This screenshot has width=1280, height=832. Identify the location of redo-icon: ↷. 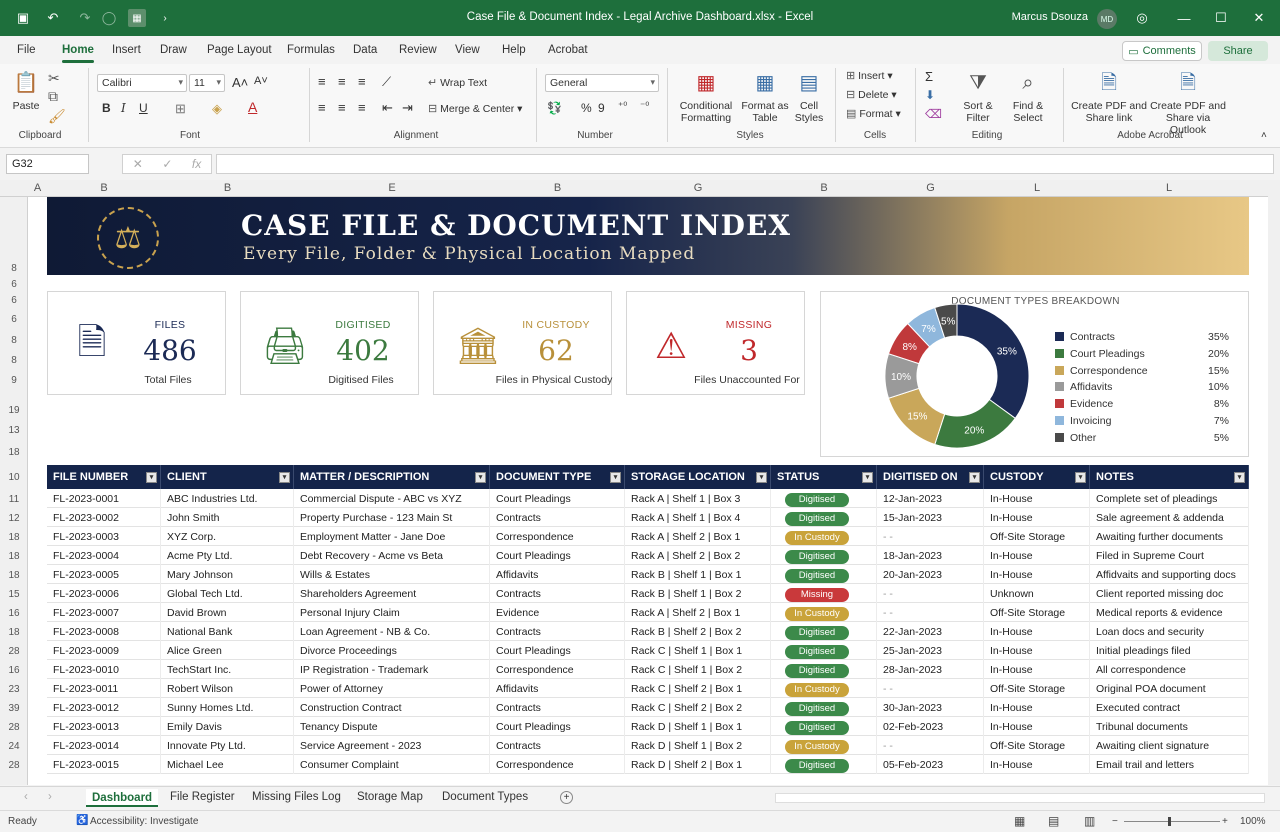
(85, 18).